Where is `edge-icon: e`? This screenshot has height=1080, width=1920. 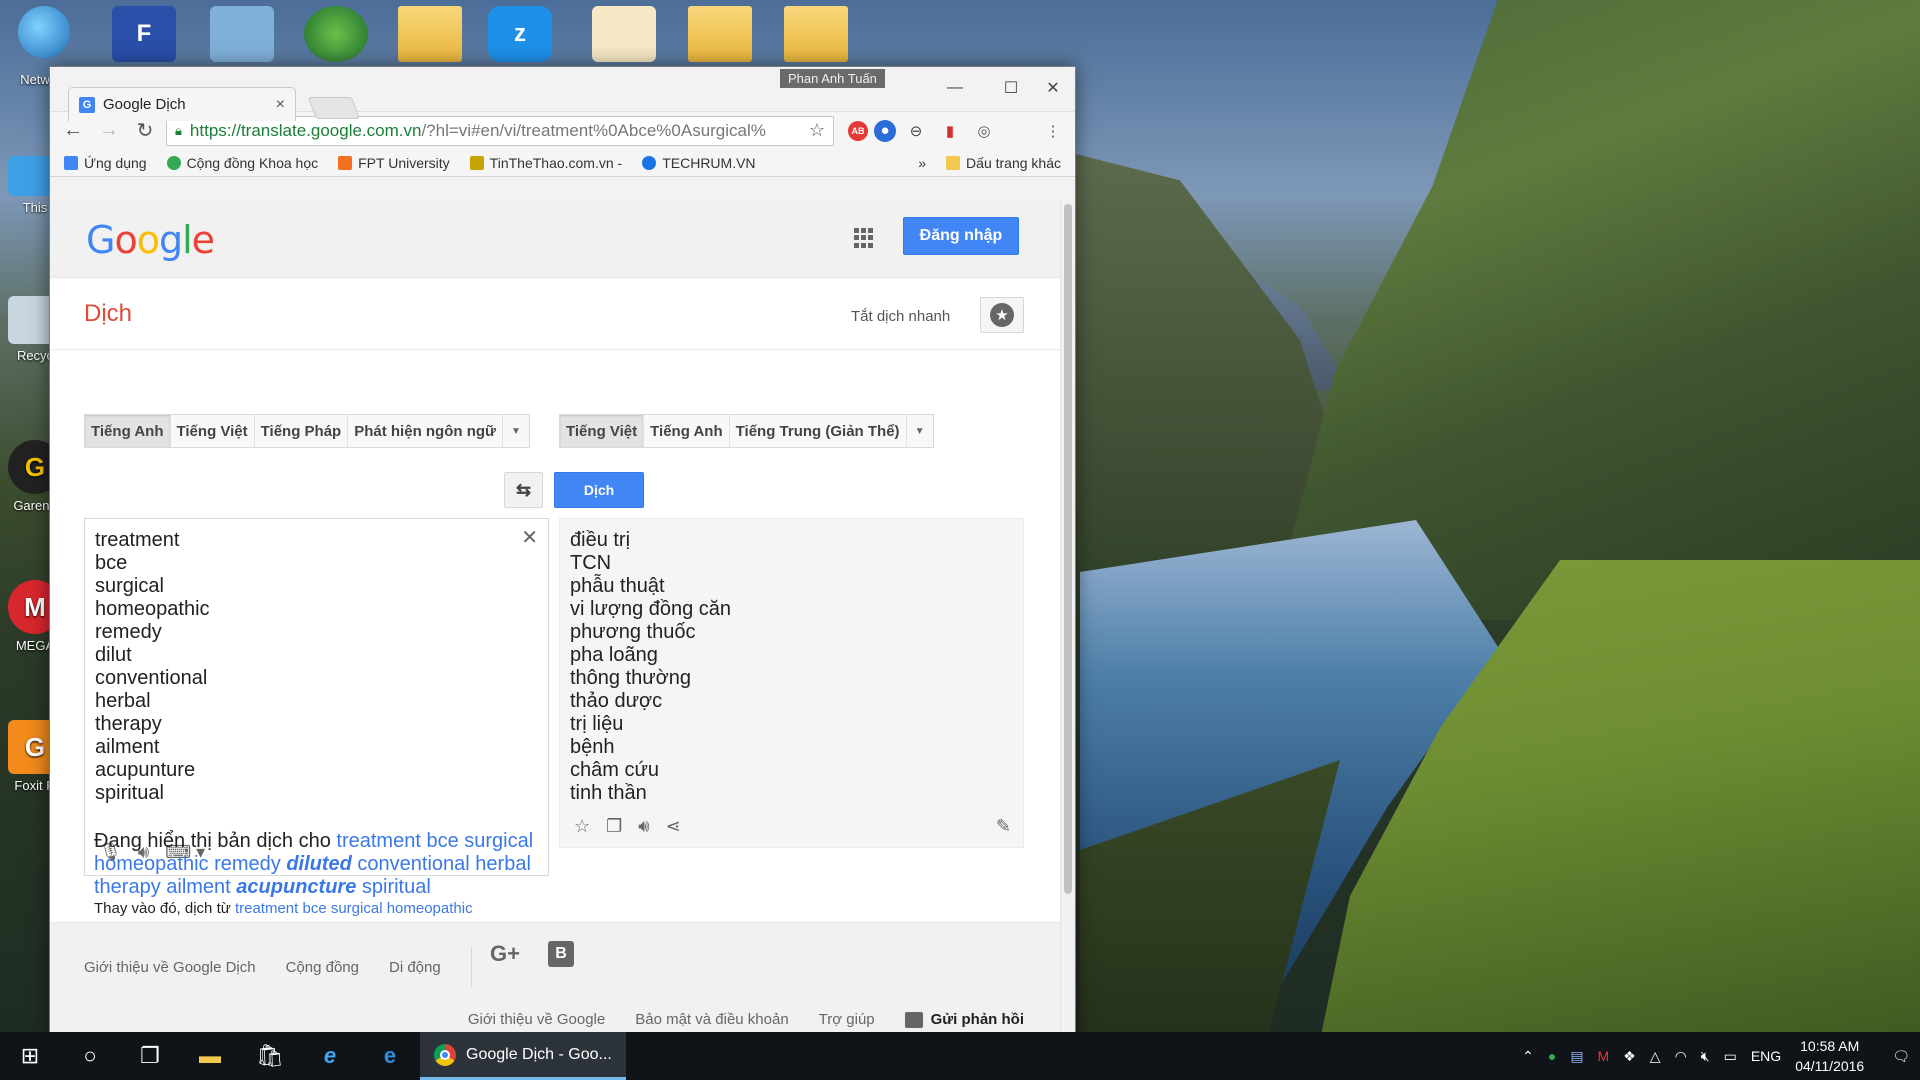
edge-icon: e is located at coordinates (390, 1056).